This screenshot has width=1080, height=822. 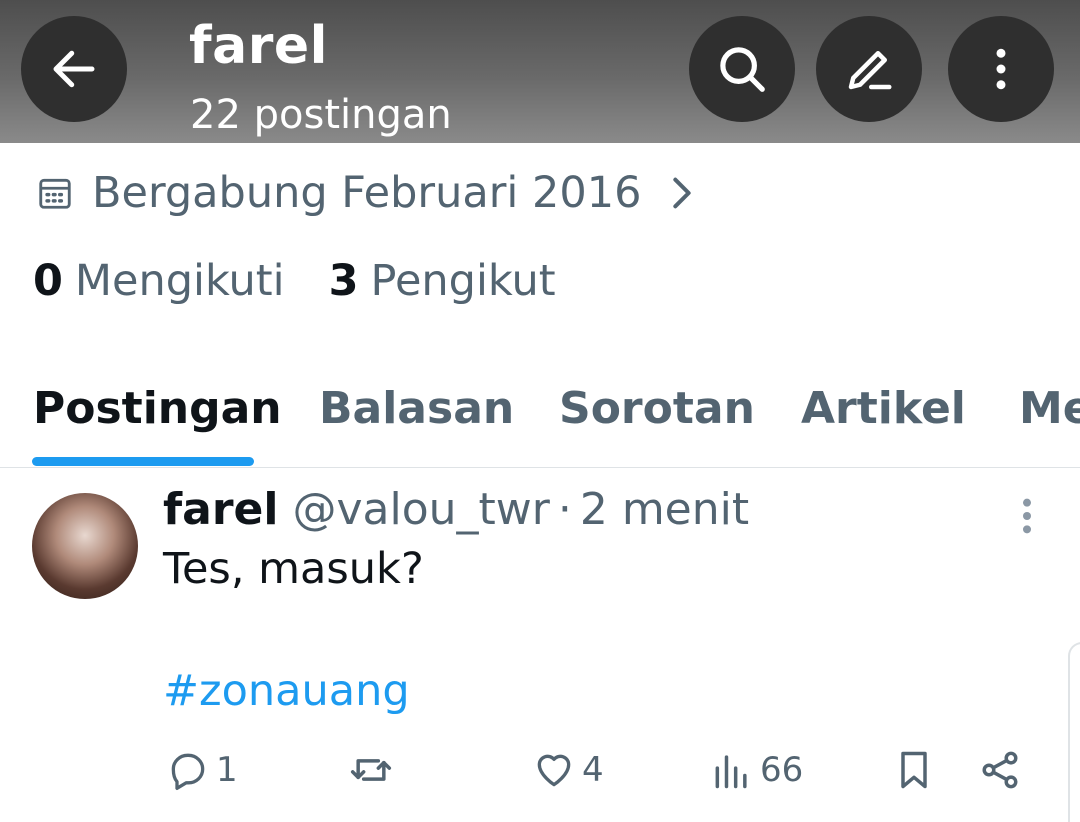 I want to click on repost-button, so click(x=371, y=770).